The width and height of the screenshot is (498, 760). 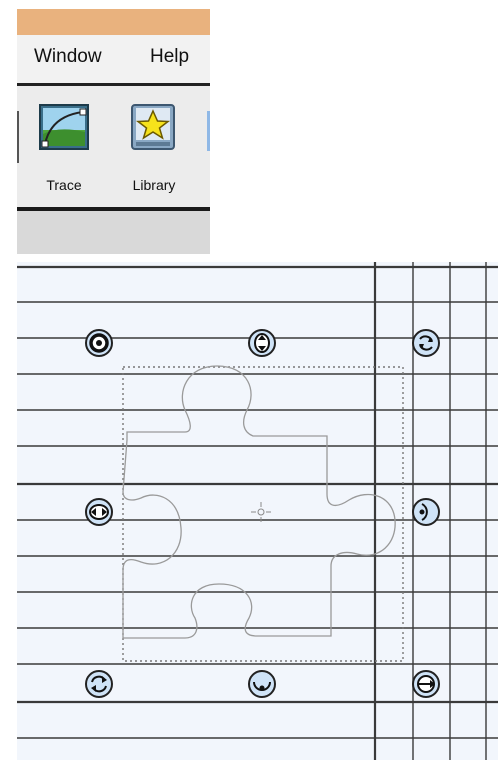 I want to click on menu-item-window: Window, so click(x=68, y=57).